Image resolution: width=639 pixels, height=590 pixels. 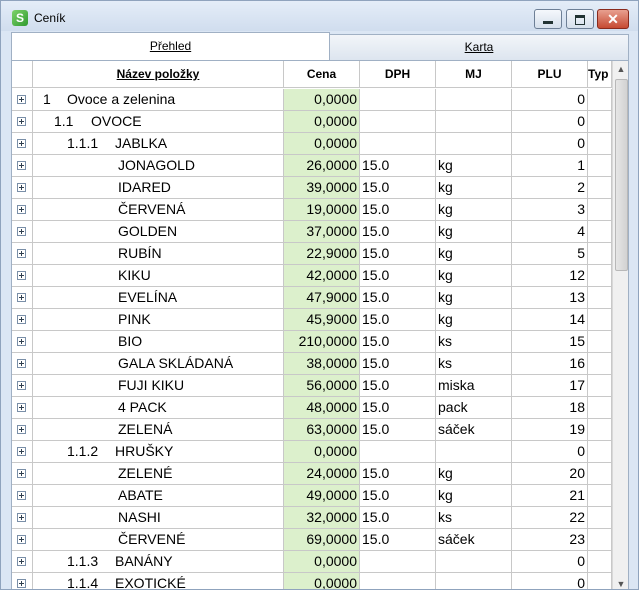 I want to click on cell-plu: 16, so click(x=550, y=364).